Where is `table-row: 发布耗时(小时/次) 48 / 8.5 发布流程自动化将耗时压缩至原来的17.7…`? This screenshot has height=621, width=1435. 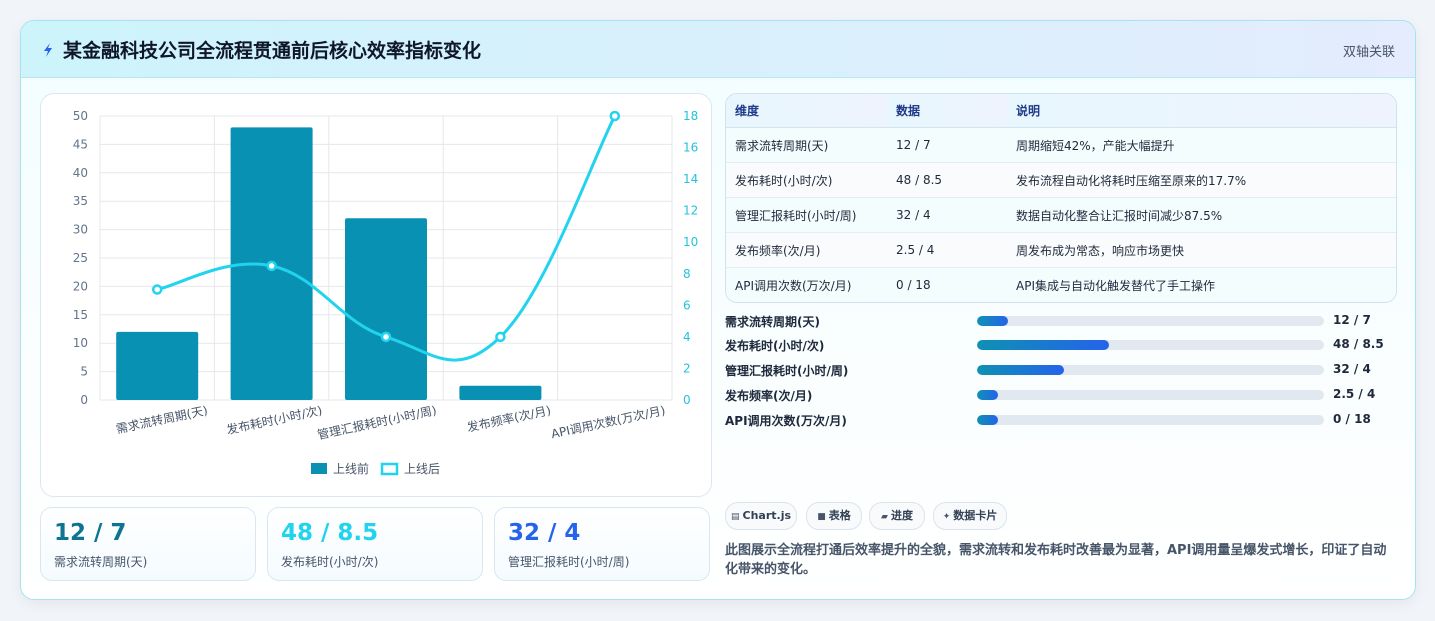 table-row: 发布耗时(小时/次) 48 / 8.5 发布流程自动化将耗时压缩至原来的17.7… is located at coordinates (1061, 180).